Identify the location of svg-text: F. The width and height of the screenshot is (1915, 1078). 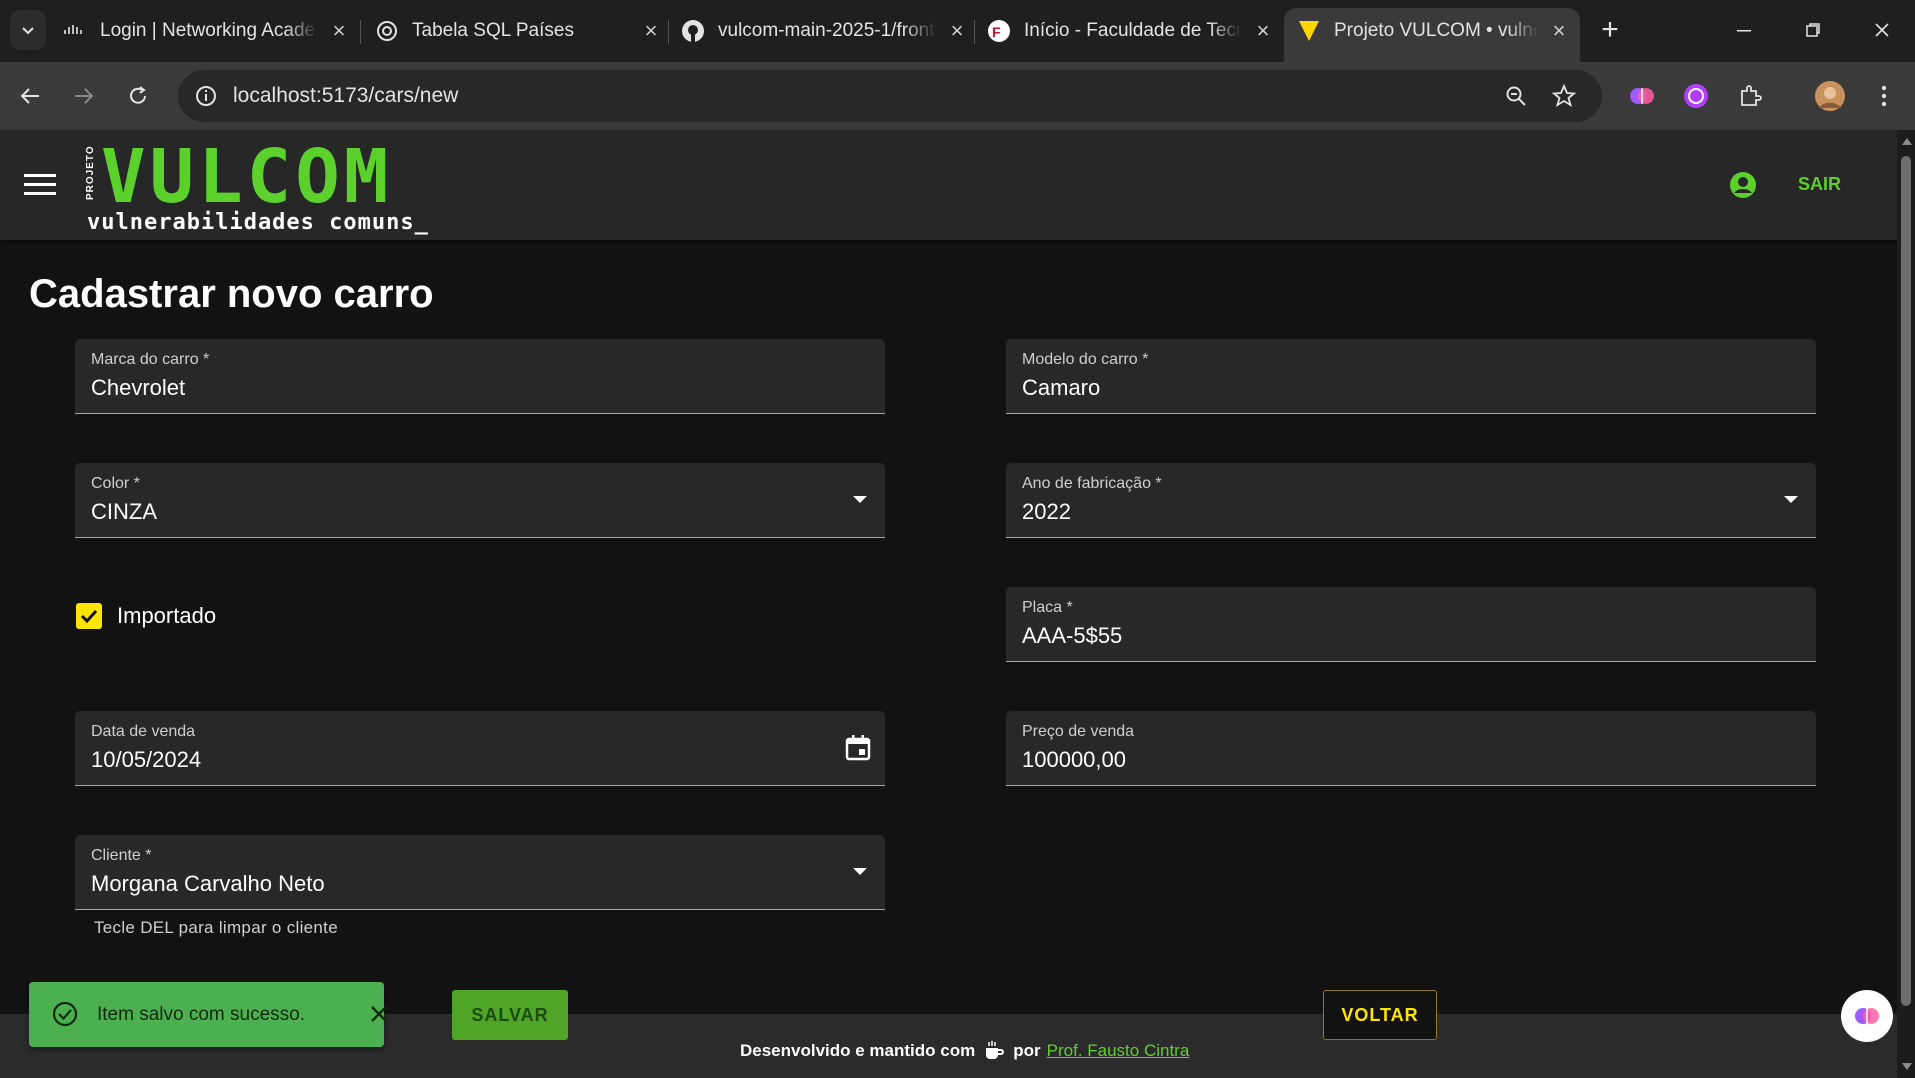
(996, 32).